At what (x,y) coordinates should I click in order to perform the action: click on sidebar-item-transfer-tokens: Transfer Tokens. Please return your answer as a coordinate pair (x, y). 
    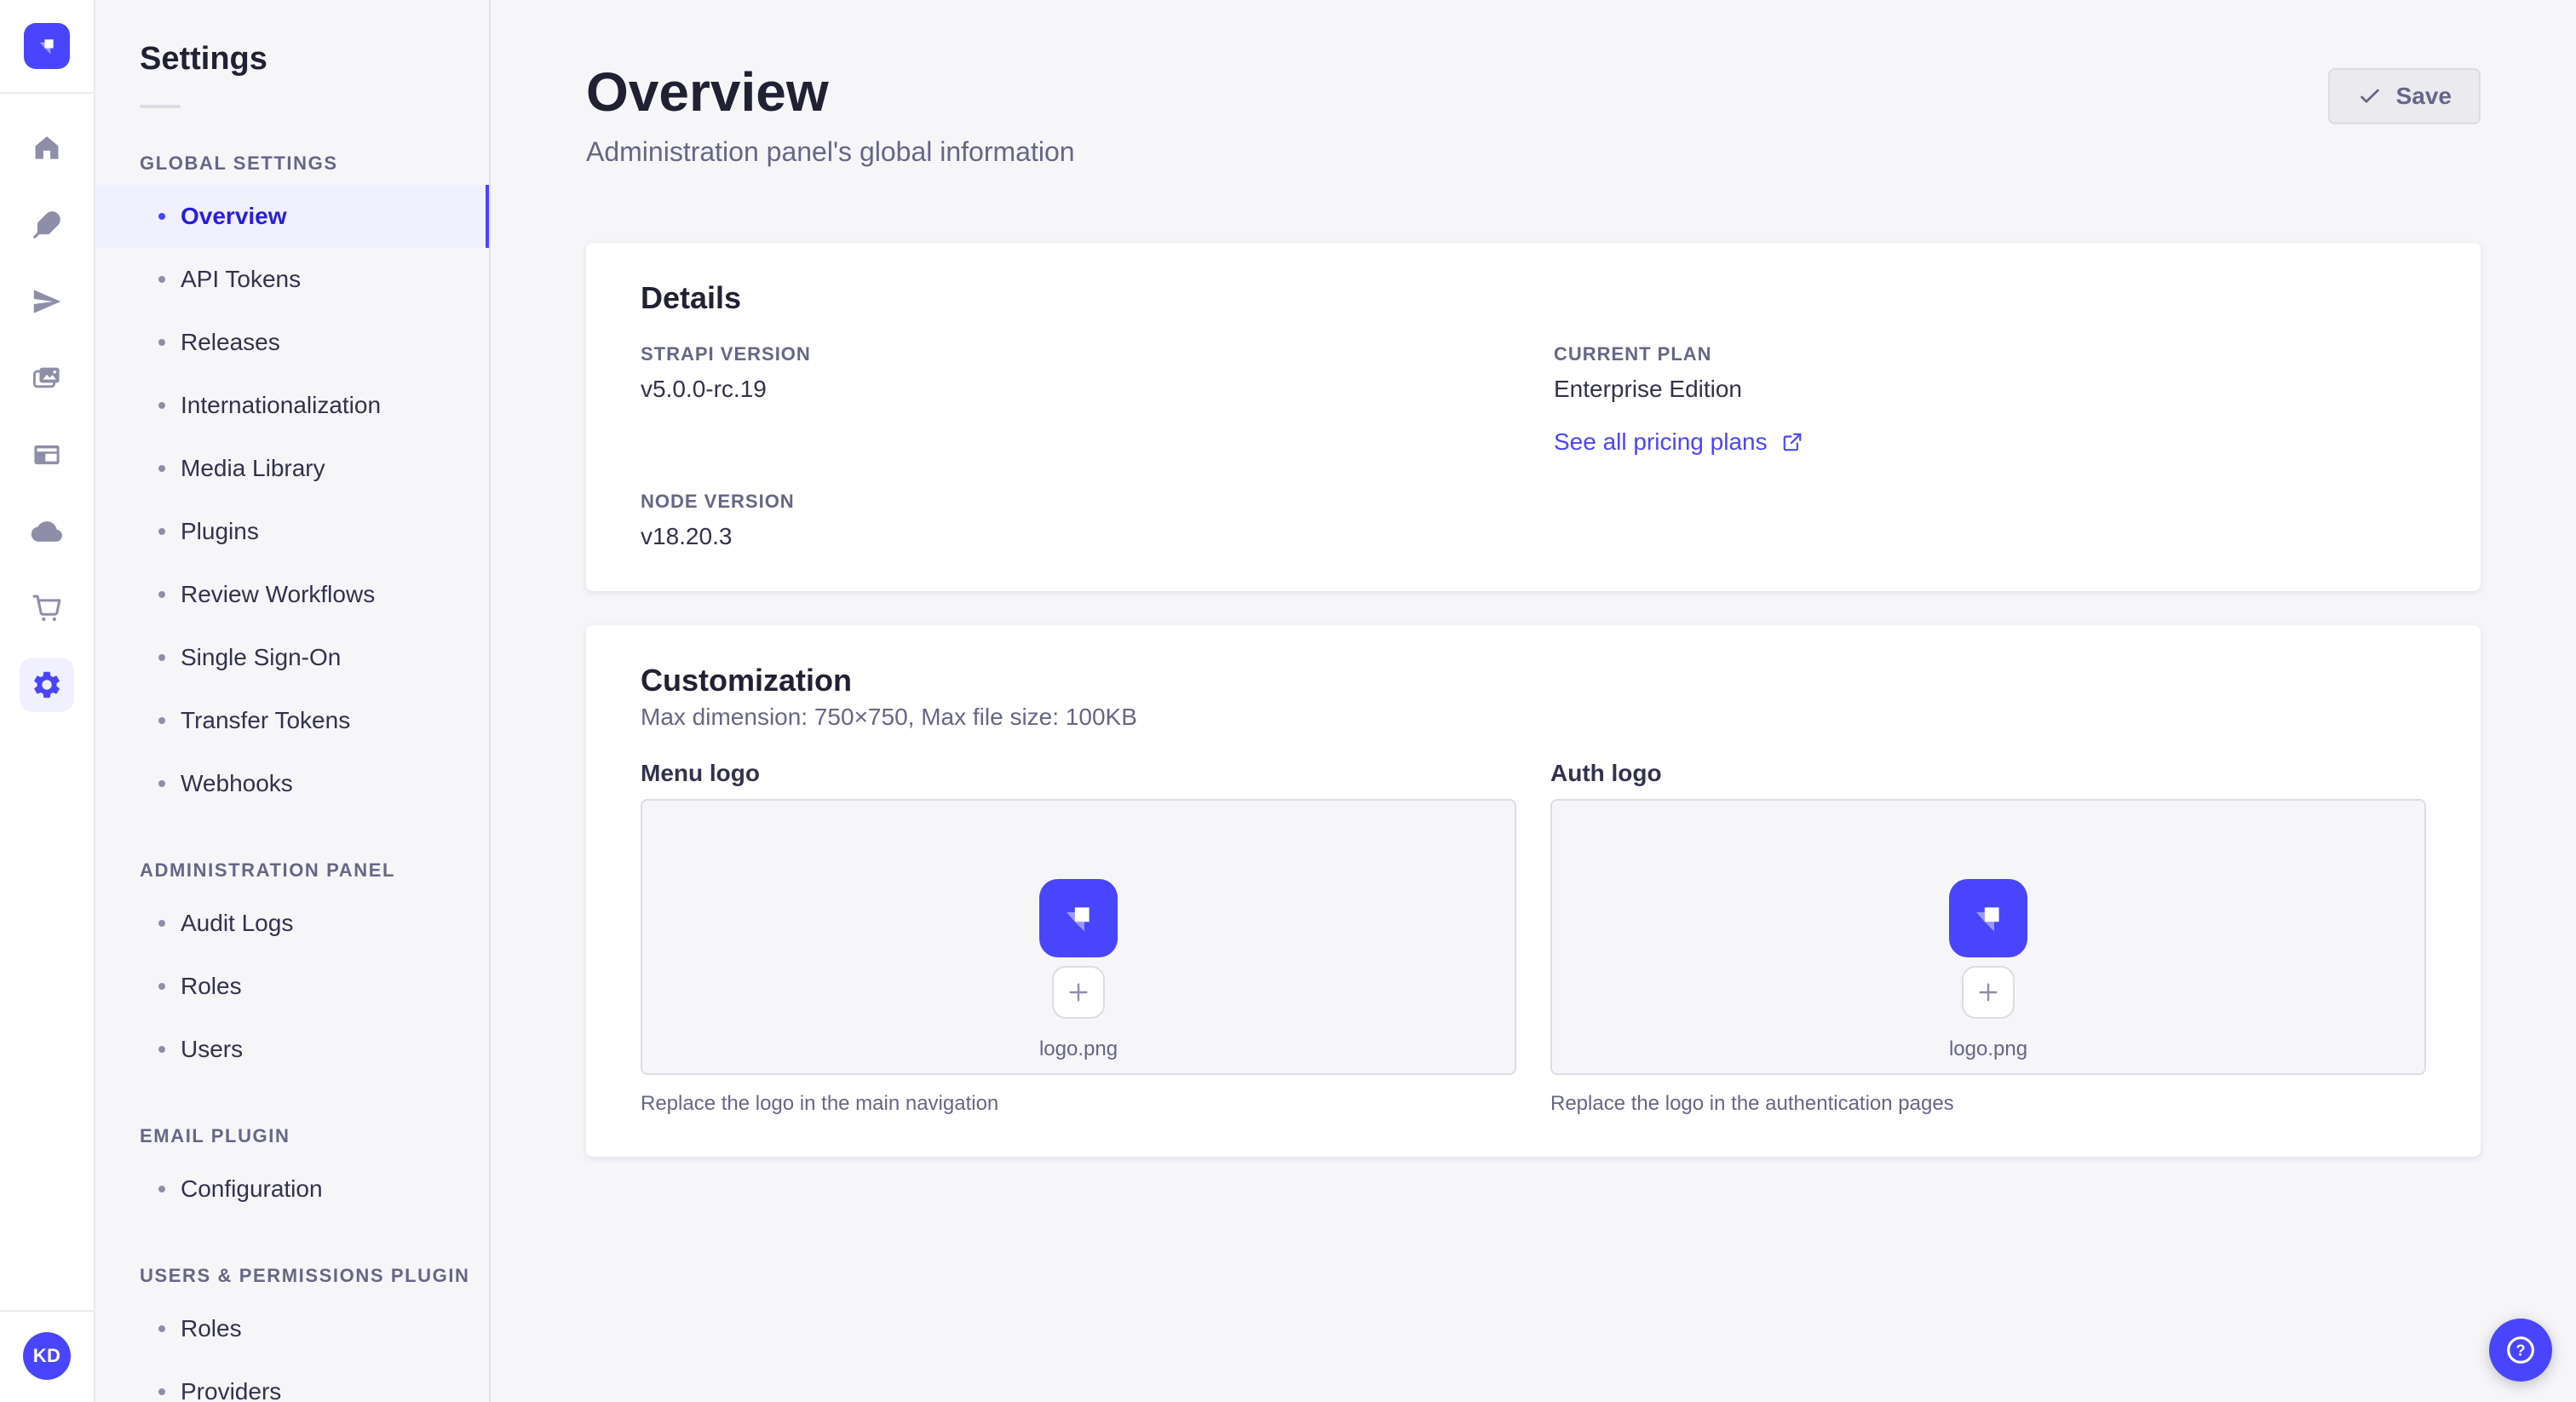
    Looking at the image, I should click on (292, 720).